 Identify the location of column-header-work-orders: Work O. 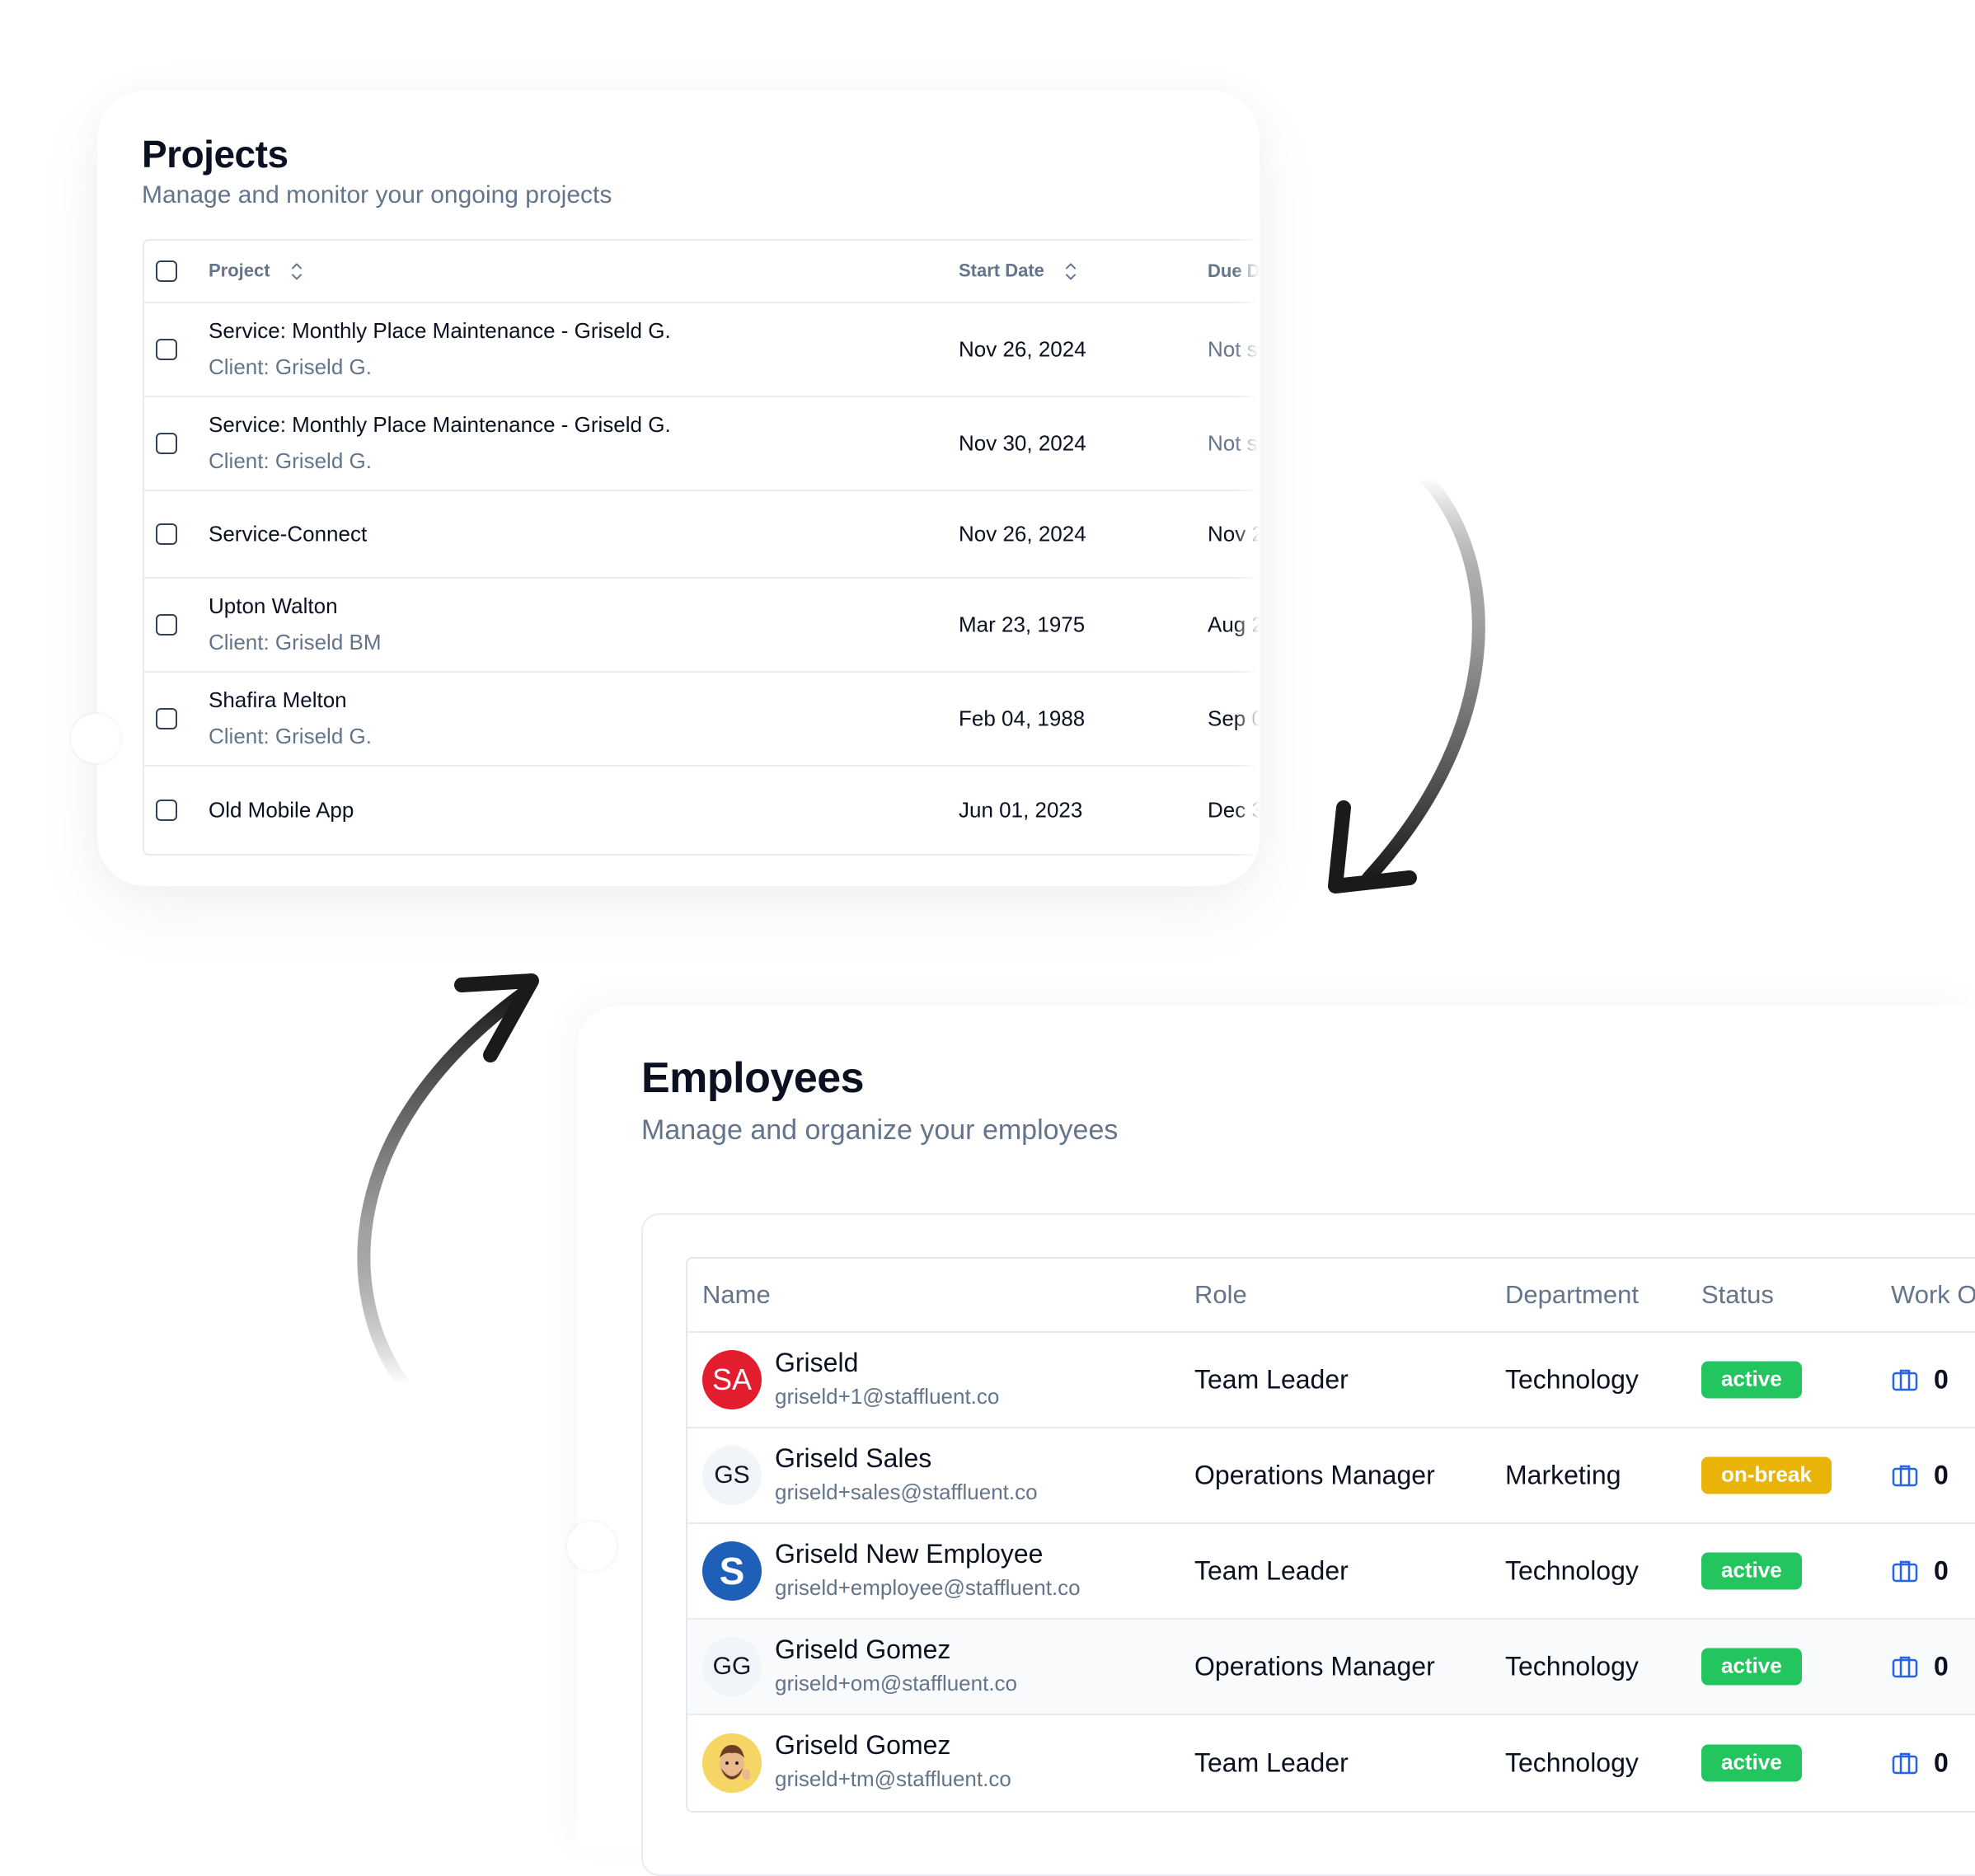
(1933, 1295).